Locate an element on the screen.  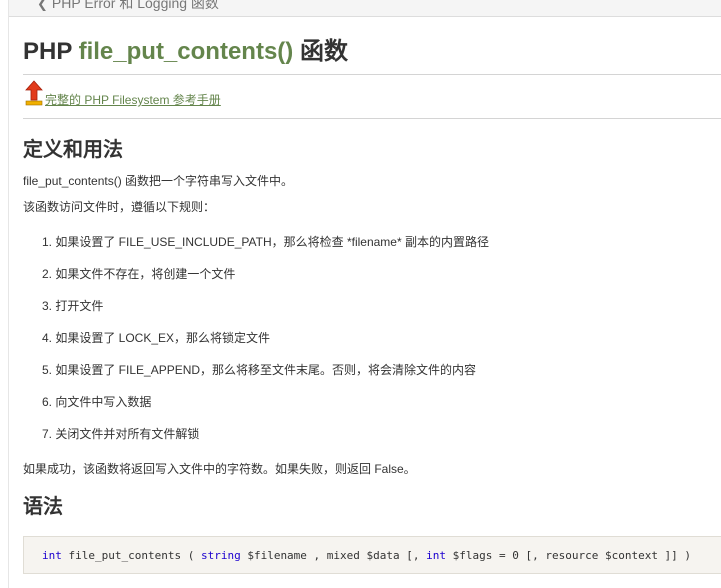
title-divider is located at coordinates (372, 74).